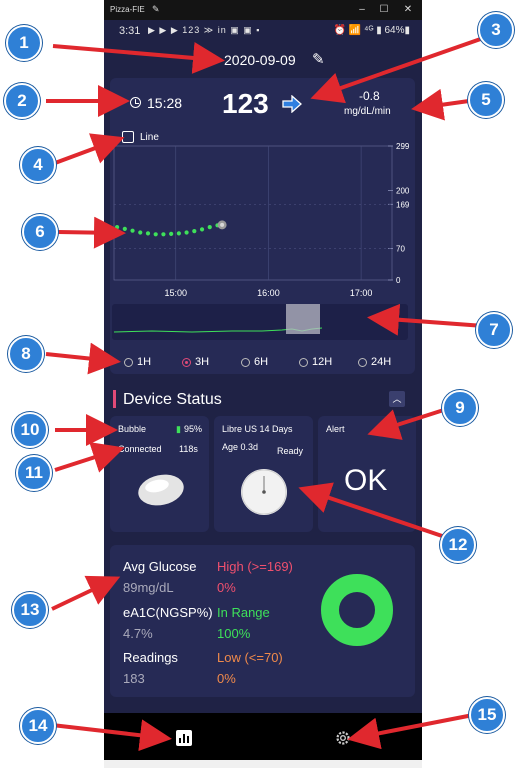  What do you see at coordinates (496, 30) in the screenshot?
I see `annotation-badge: 3` at bounding box center [496, 30].